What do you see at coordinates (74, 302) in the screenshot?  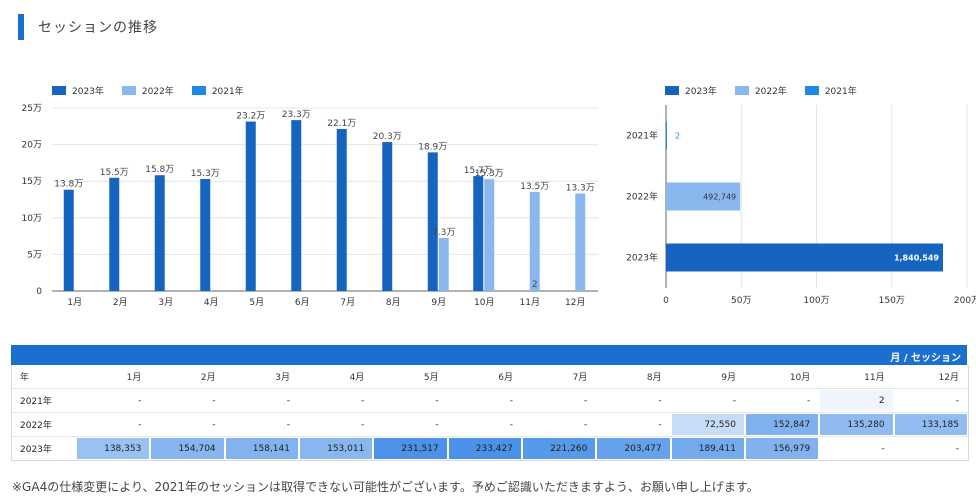 I see `x-tick-label: 1月` at bounding box center [74, 302].